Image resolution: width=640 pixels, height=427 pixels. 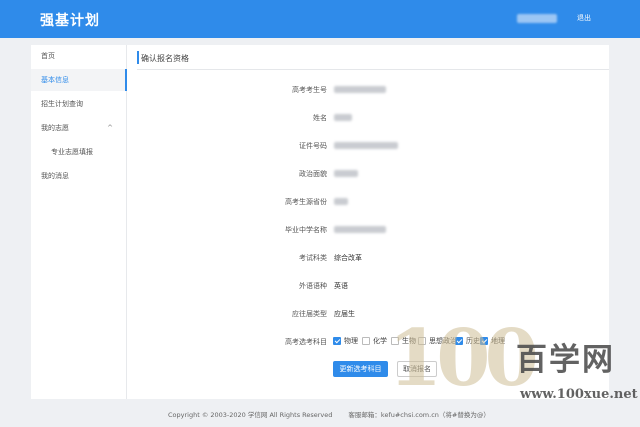 What do you see at coordinates (165, 58) in the screenshot?
I see `section-title: 确认报名资格` at bounding box center [165, 58].